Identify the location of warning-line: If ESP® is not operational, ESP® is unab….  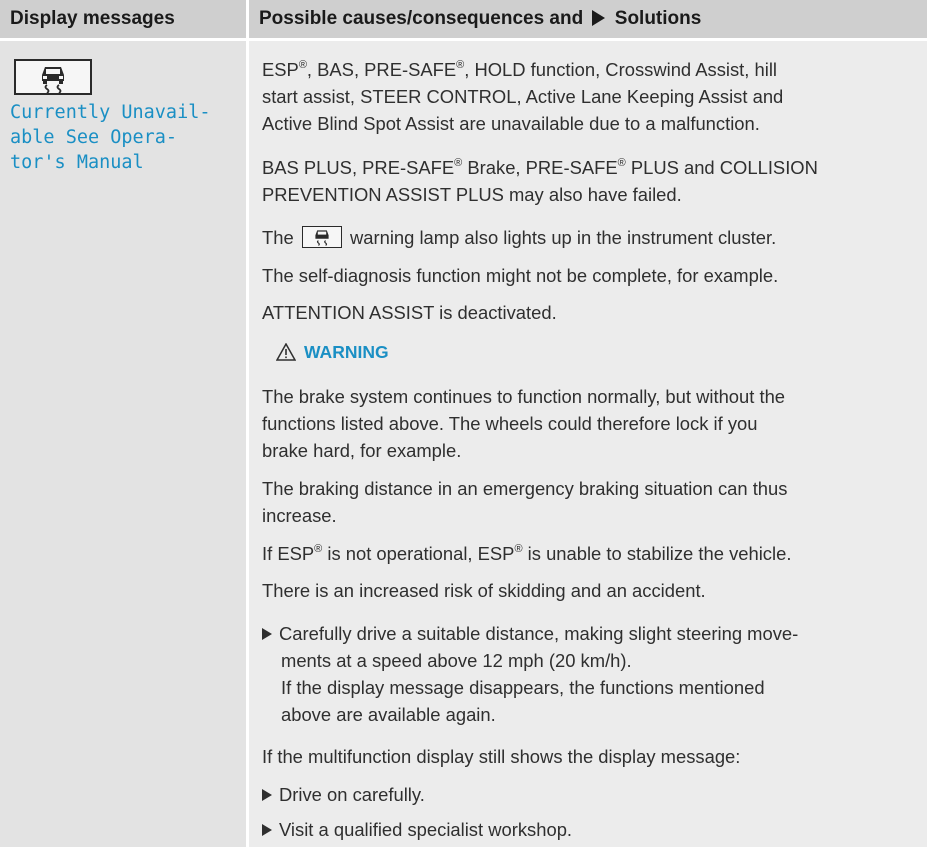
(527, 553).